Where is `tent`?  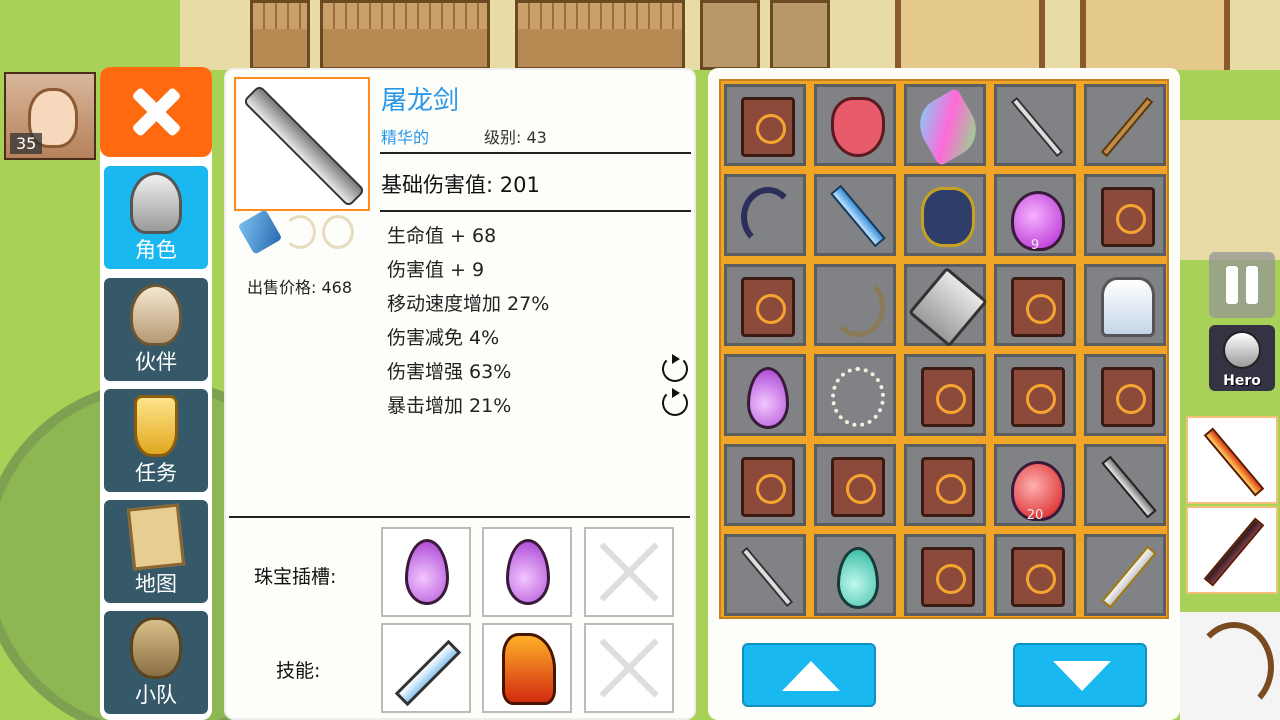
tent is located at coordinates (1155, 35).